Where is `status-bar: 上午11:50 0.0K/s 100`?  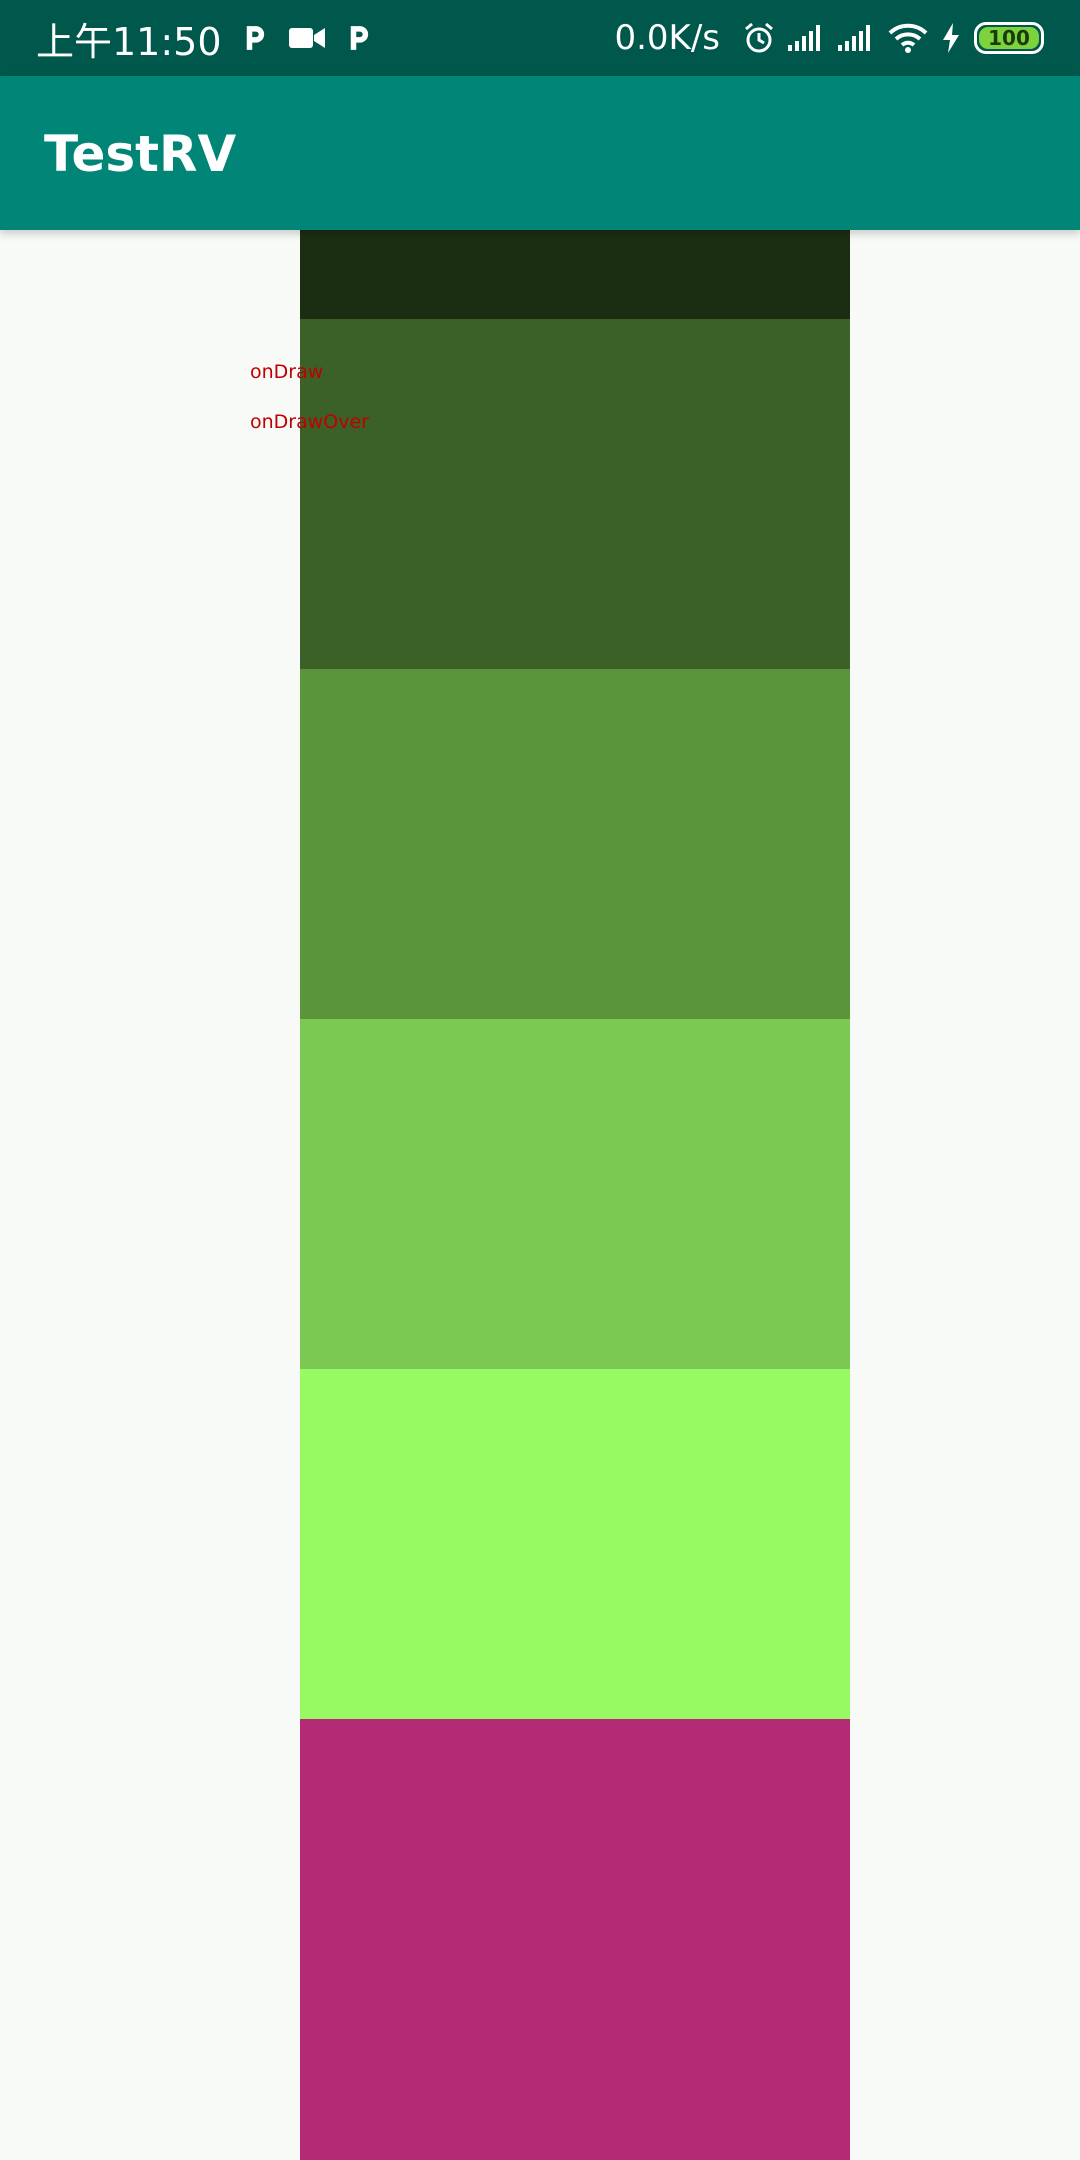 status-bar: 上午11:50 0.0K/s 100 is located at coordinates (540, 38).